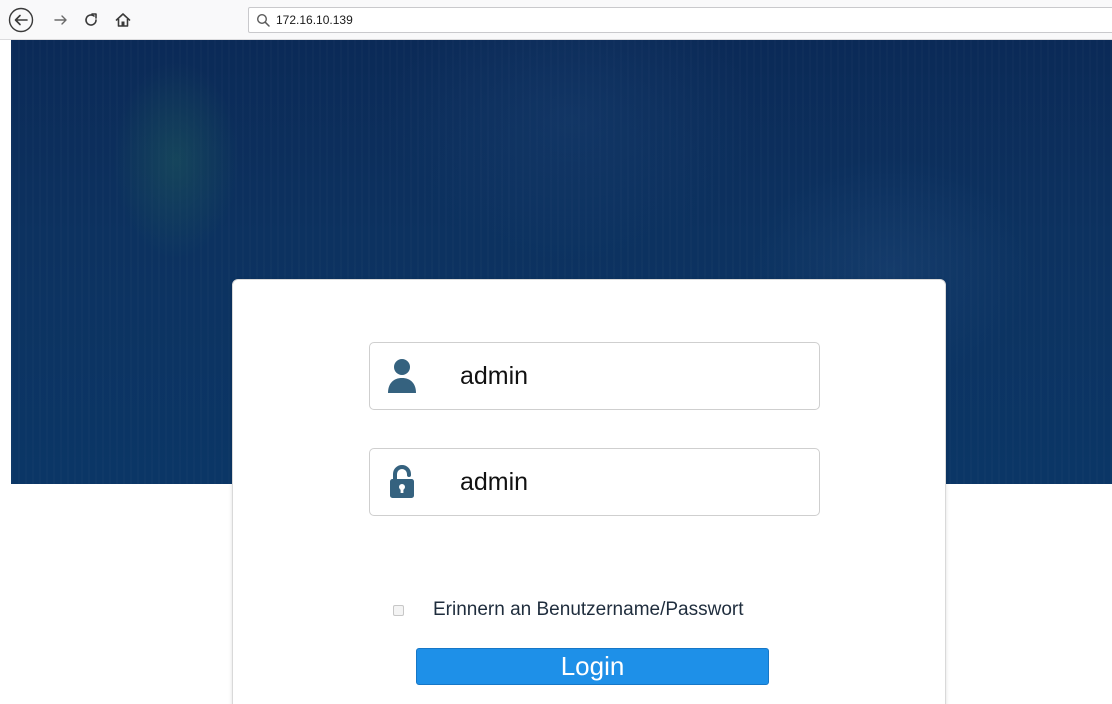 This screenshot has height=704, width=1112. What do you see at coordinates (680, 20) in the screenshot?
I see `url-bar: 172.16.10.139` at bounding box center [680, 20].